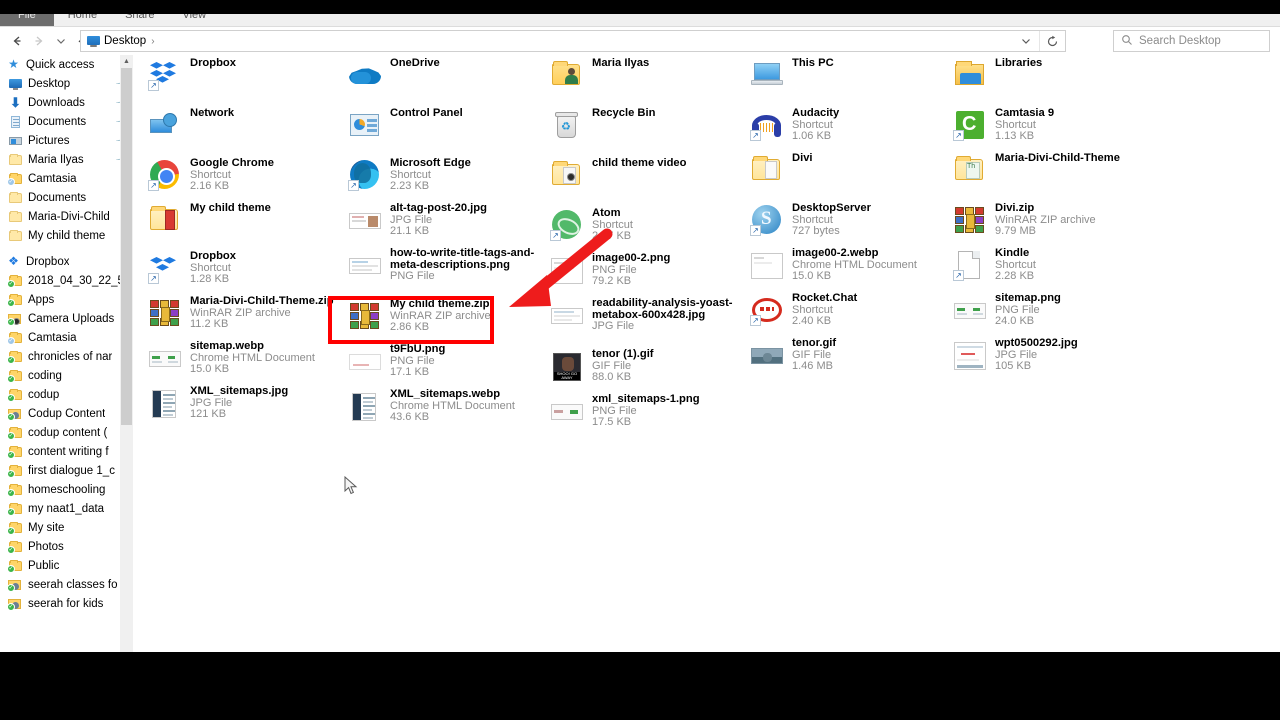  What do you see at coordinates (1055, 265) in the screenshot?
I see `list-item: ↗ Kindle Shortcut 2.28 KB` at bounding box center [1055, 265].